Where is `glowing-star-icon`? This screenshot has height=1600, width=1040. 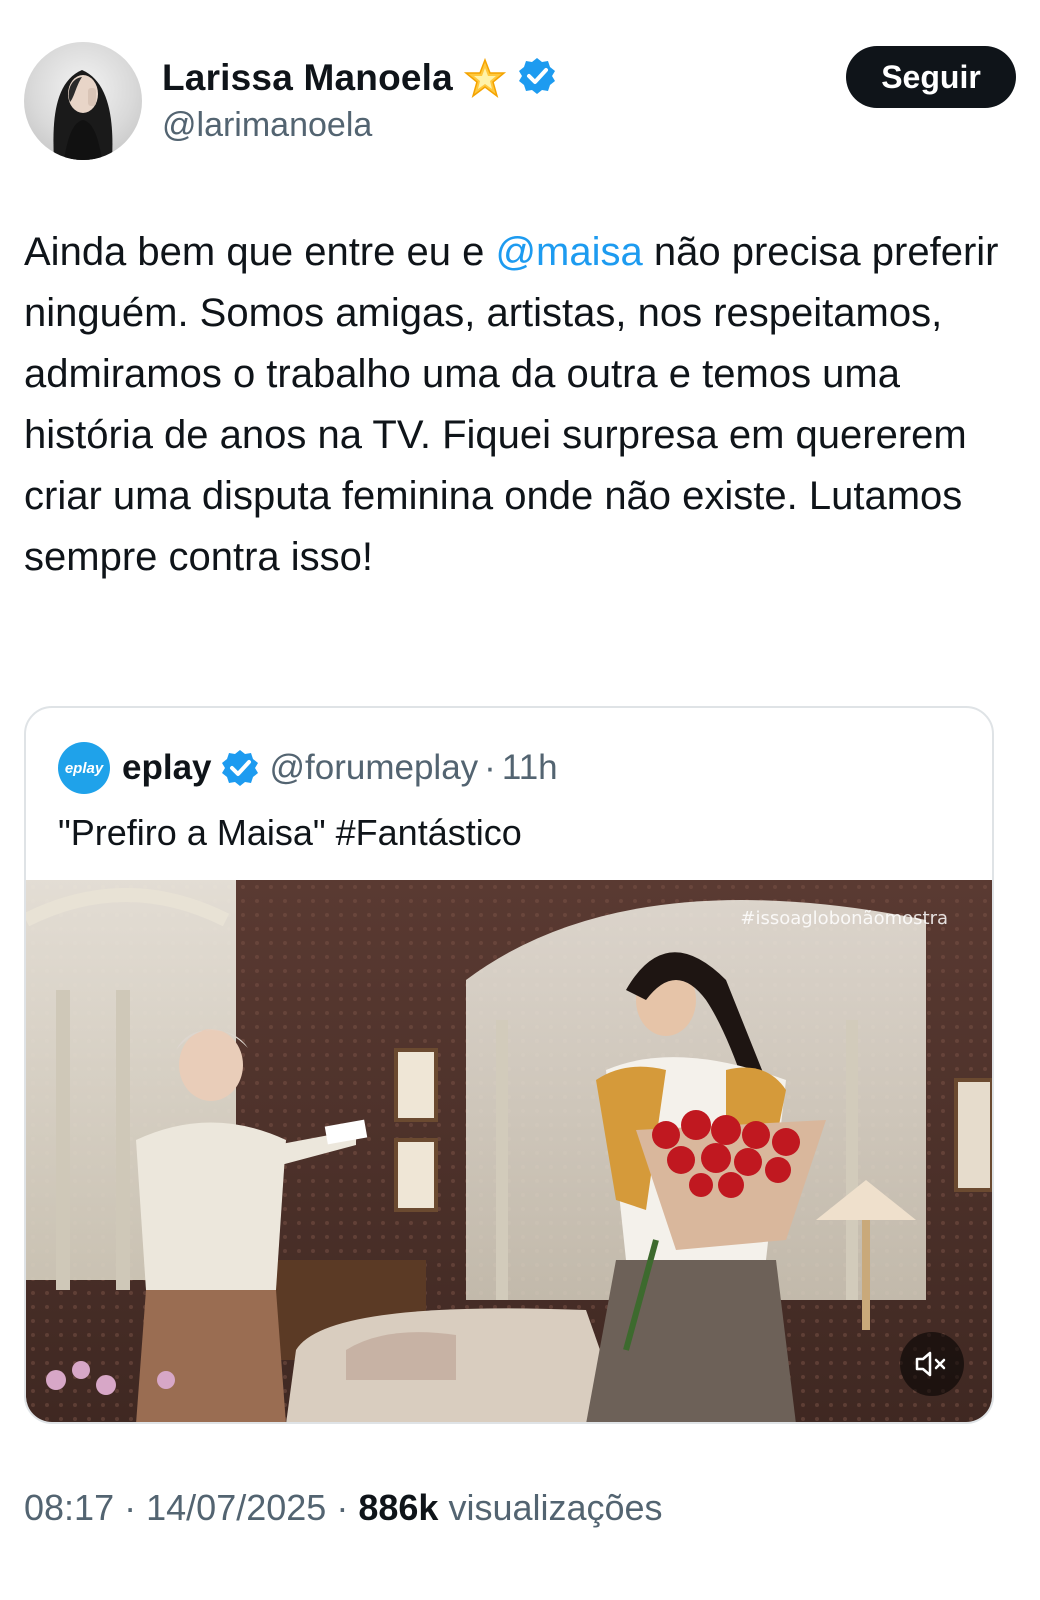
glowing-star-icon is located at coordinates (485, 78).